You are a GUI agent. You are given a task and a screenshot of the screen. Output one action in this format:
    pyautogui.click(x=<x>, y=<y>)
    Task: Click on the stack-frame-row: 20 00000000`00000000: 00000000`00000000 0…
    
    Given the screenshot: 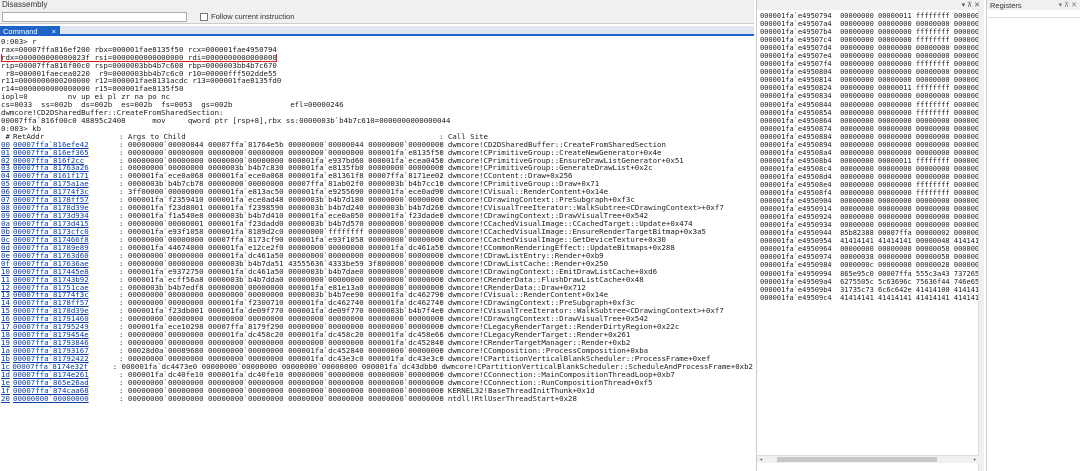 What is the action you would take?
    pyautogui.click(x=377, y=398)
    